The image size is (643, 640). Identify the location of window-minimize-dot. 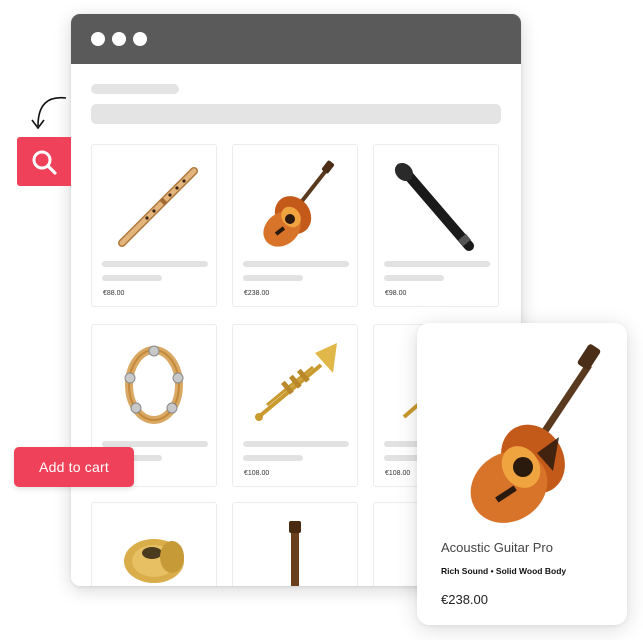
(119, 39).